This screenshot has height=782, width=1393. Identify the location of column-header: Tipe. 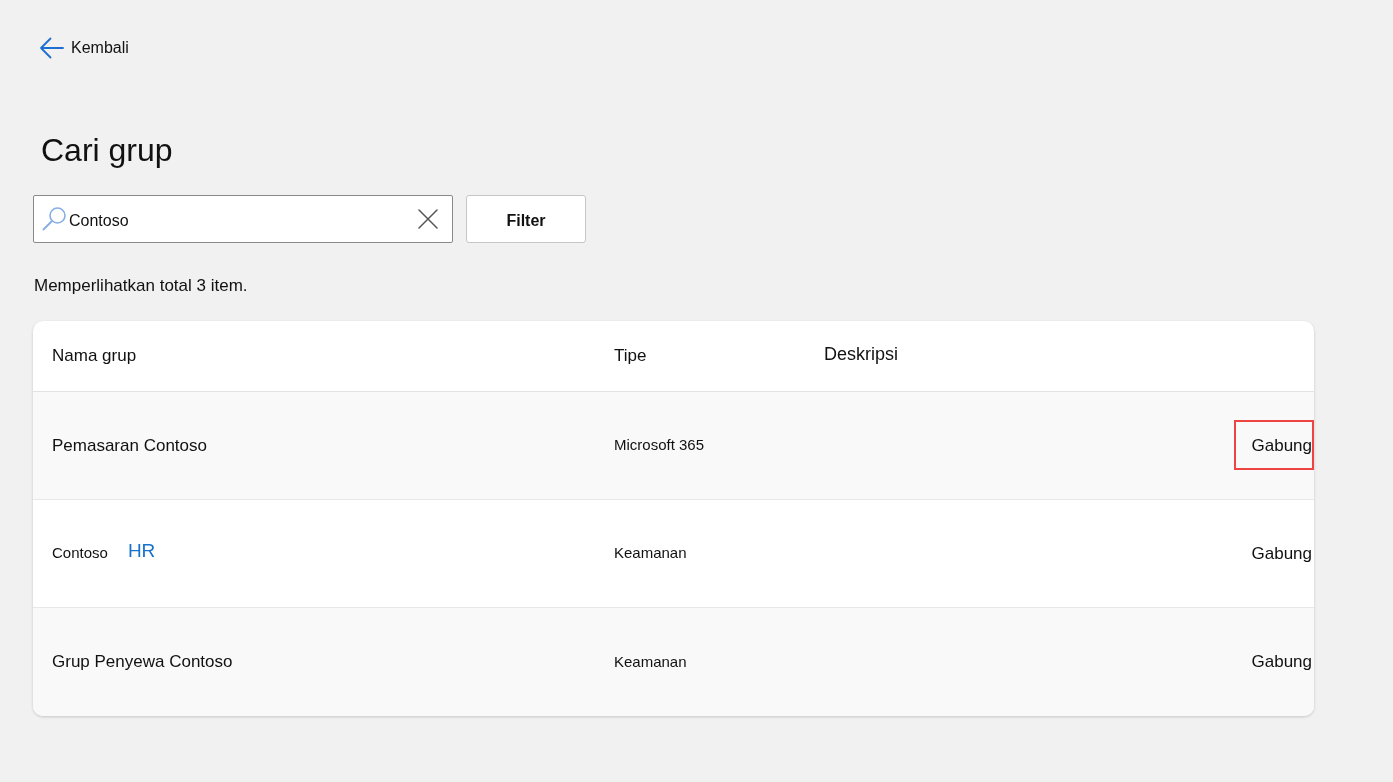
(630, 356).